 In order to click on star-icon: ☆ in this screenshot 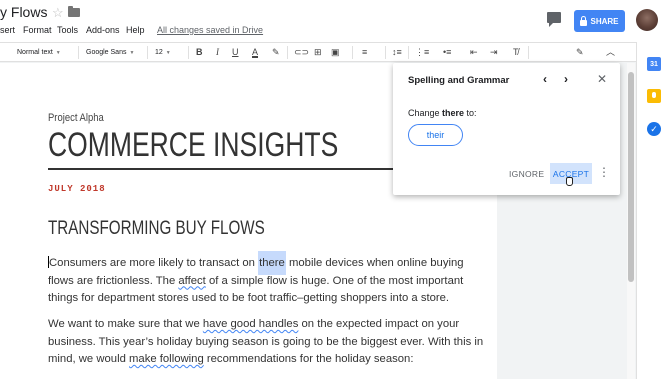, I will do `click(58, 13)`.